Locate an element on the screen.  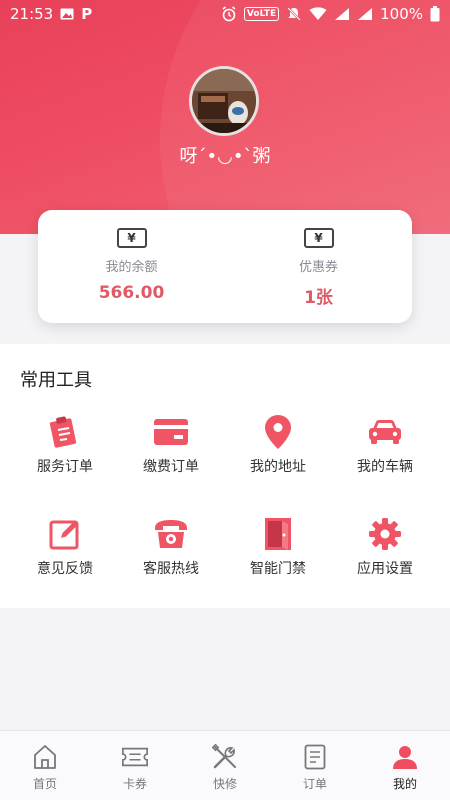
balance-label: 我的余额 is located at coordinates (131, 267).